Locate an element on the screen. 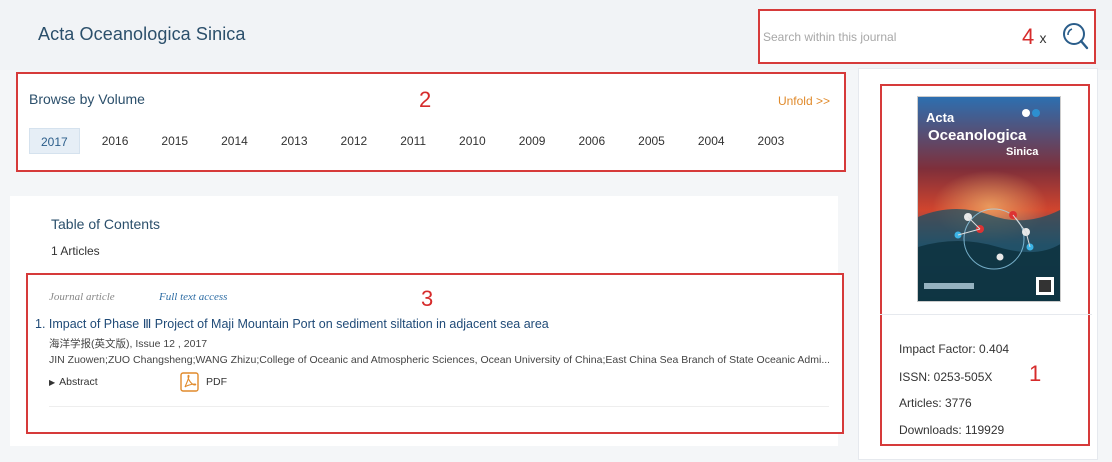 This screenshot has width=1112, height=462. annotation-marker-1: 1 is located at coordinates (1035, 373).